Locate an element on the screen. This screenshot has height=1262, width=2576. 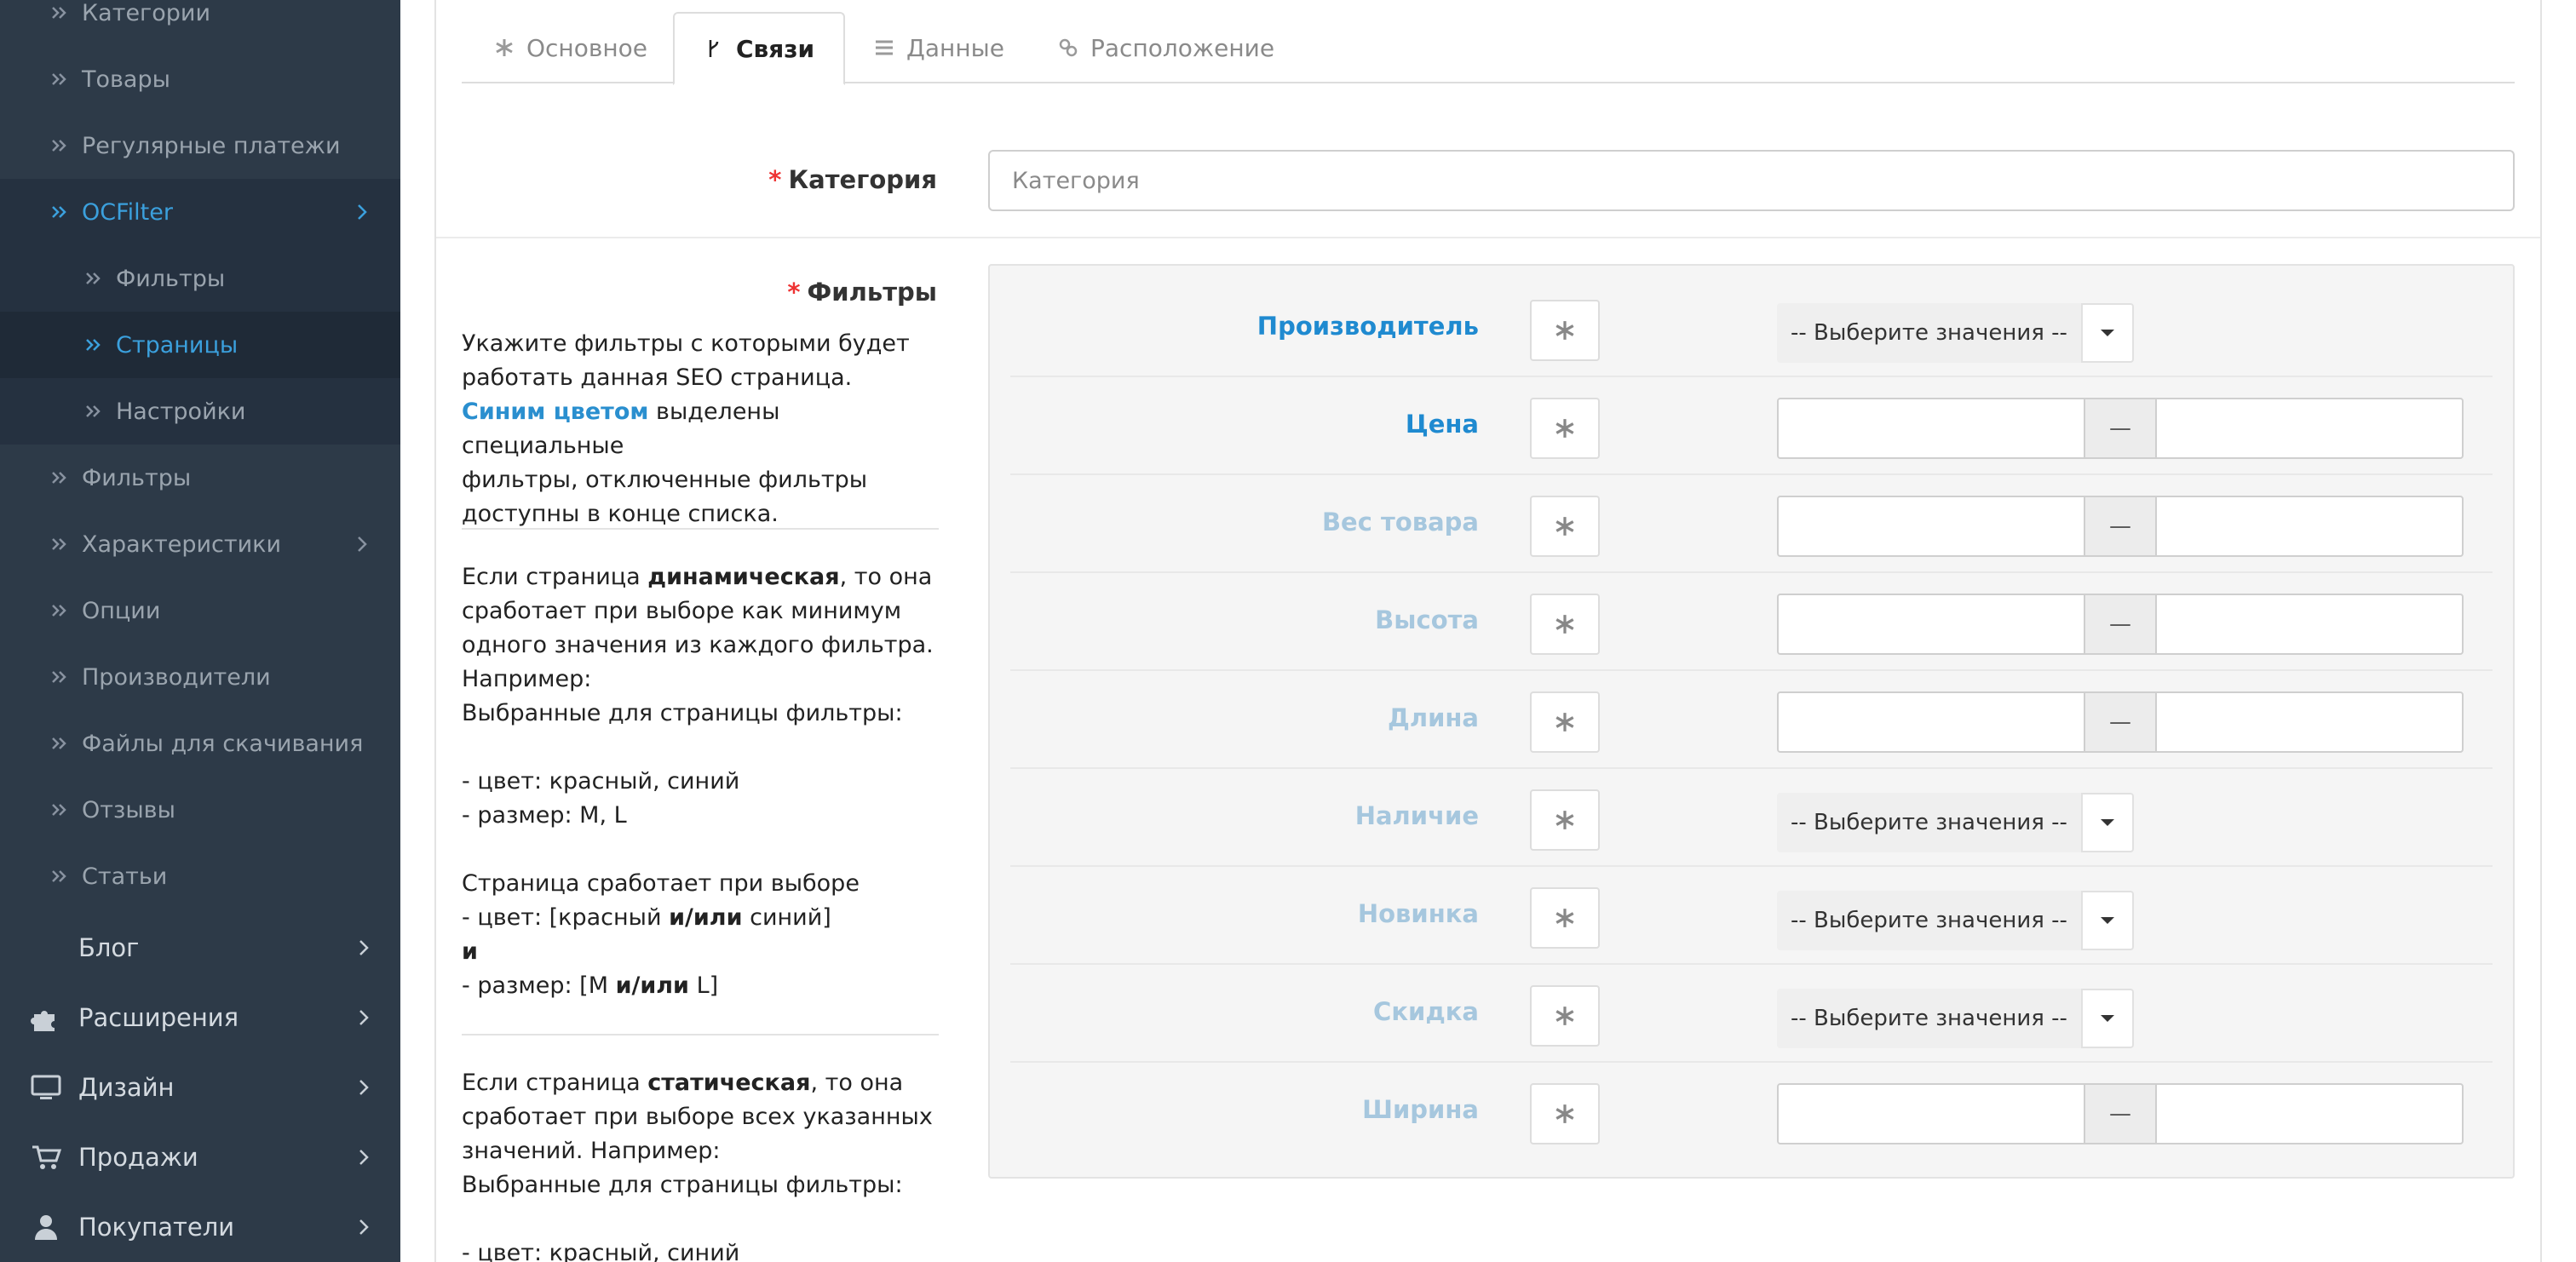
required-mark: * is located at coordinates (794, 292).